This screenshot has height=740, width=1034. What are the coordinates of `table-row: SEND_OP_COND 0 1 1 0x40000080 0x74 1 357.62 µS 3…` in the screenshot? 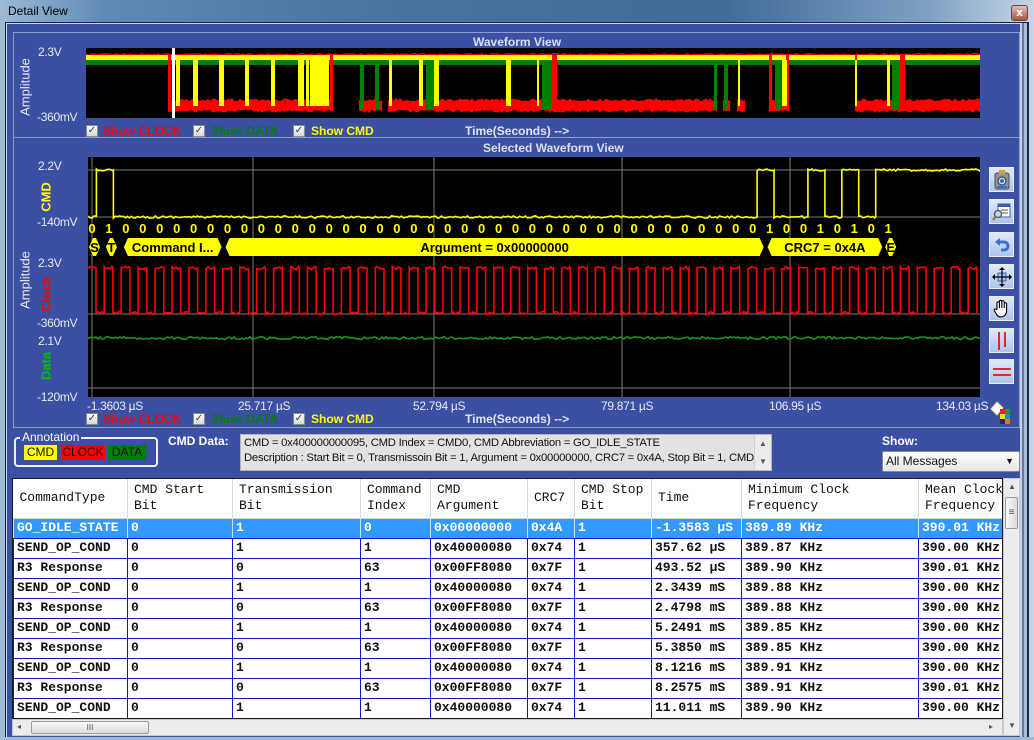 It's located at (507, 548).